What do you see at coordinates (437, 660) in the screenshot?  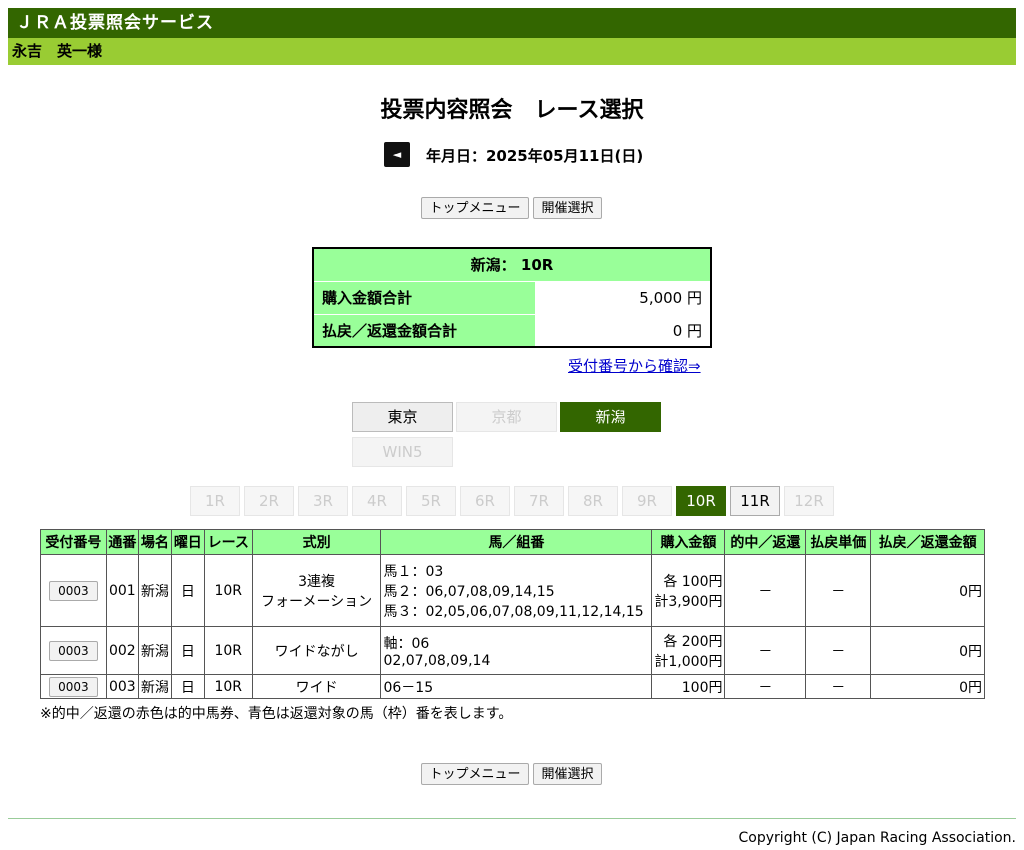 I see `combo-line: 02,07,08,09,14` at bounding box center [437, 660].